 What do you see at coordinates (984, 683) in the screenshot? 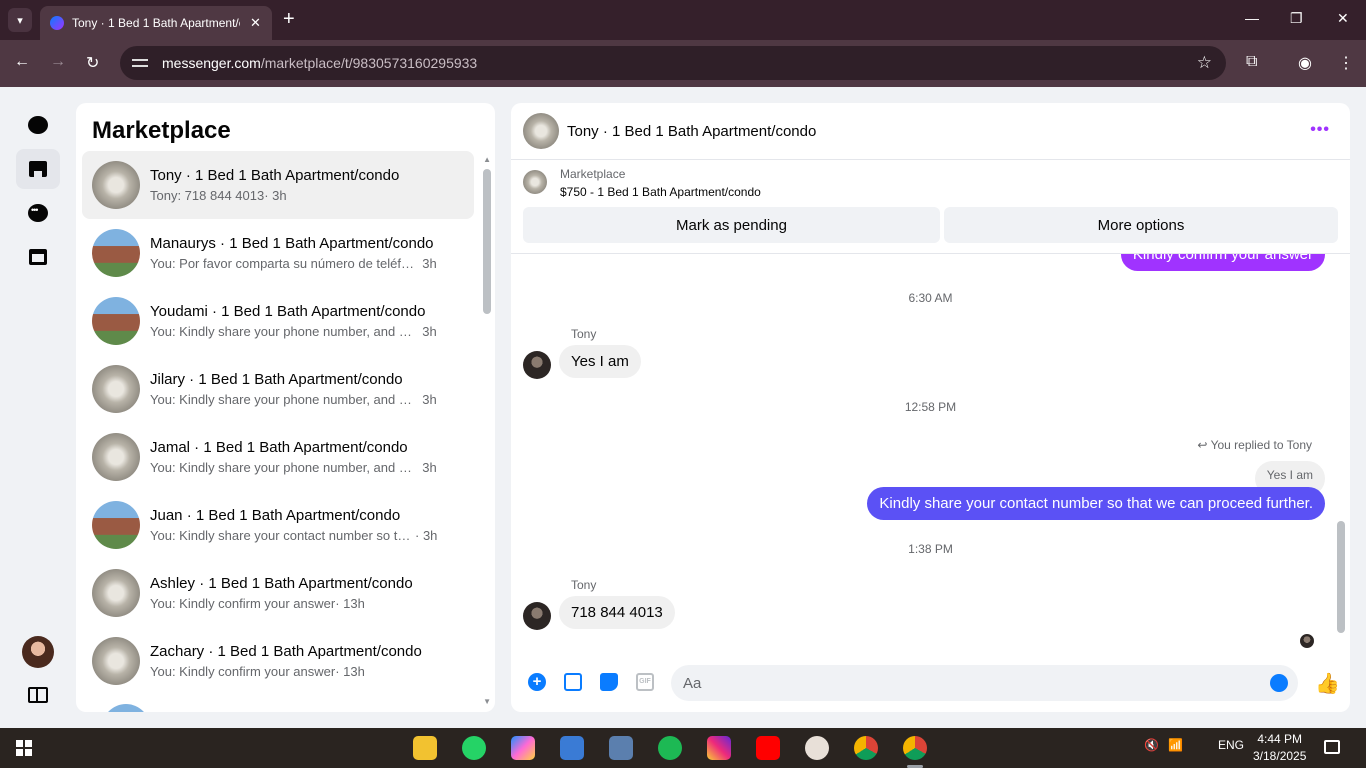
I see `message-input: Aa` at bounding box center [984, 683].